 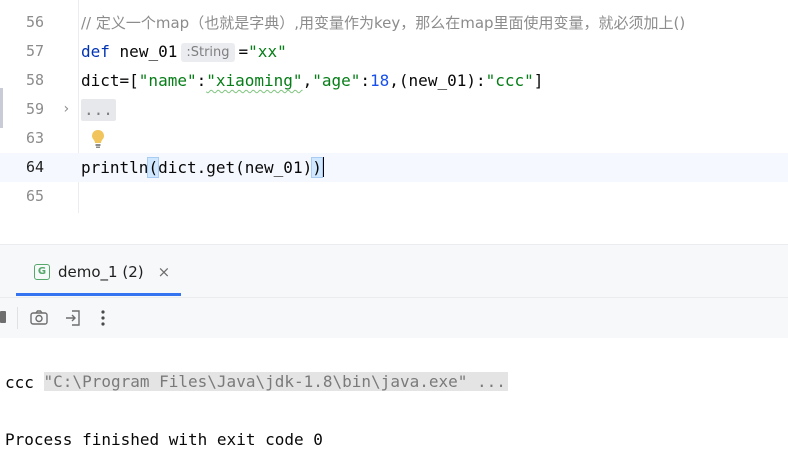 I want to click on line-number: 64, so click(x=34, y=167).